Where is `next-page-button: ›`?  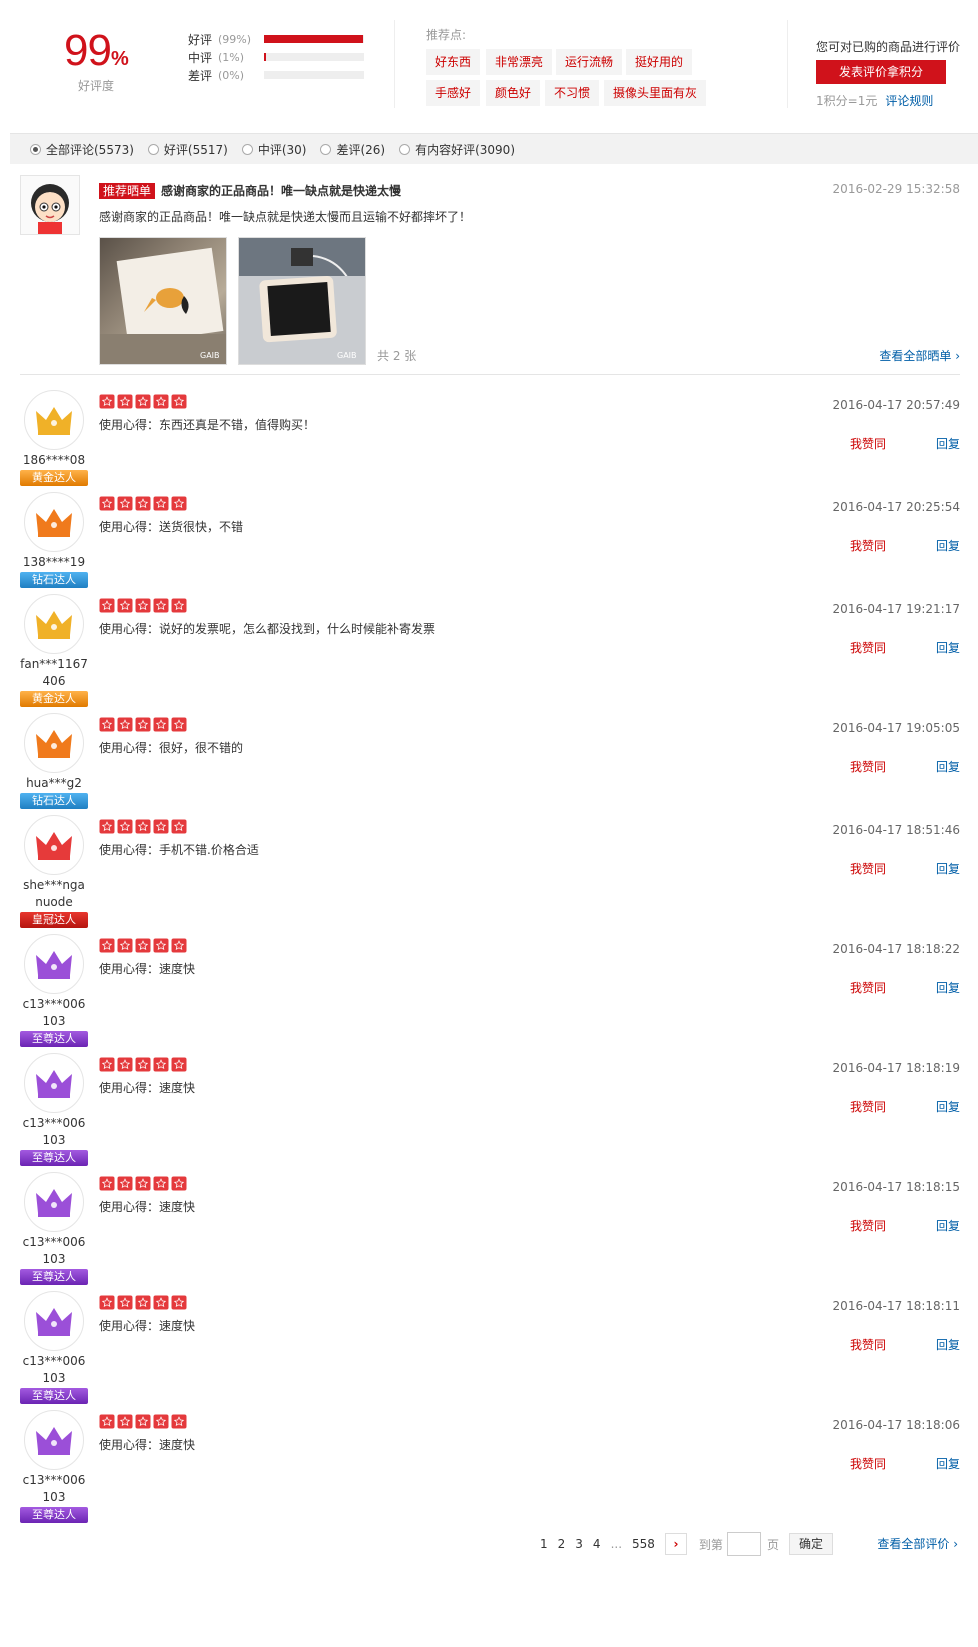 next-page-button: › is located at coordinates (675, 1544).